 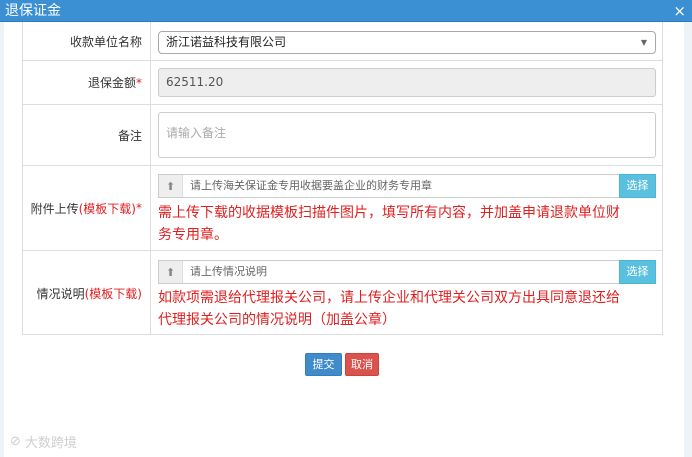 What do you see at coordinates (407, 42) in the screenshot?
I see `payee-select: 浙江诺益科技有限公司 ▼` at bounding box center [407, 42].